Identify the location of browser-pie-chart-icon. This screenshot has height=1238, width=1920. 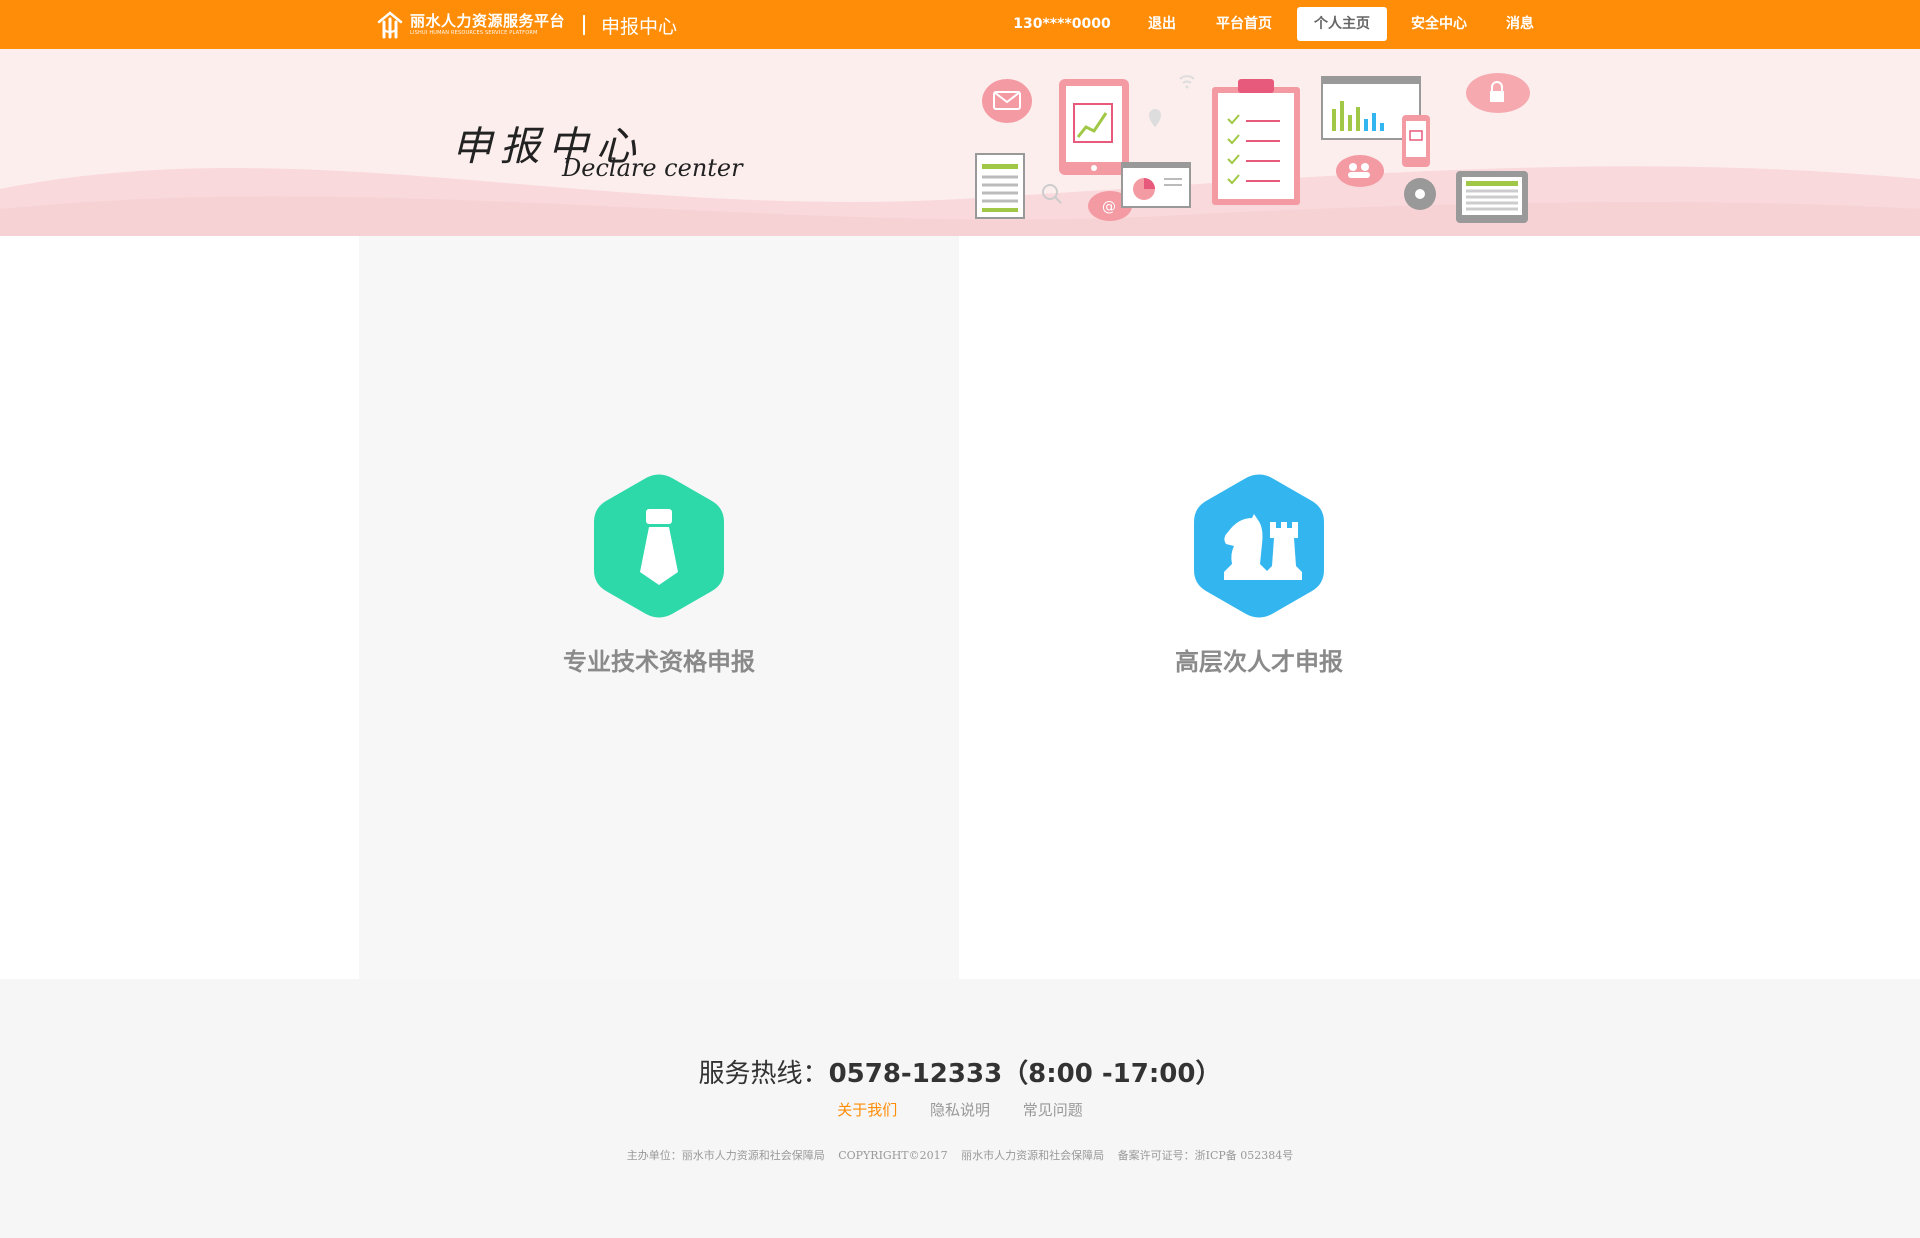
(1156, 185).